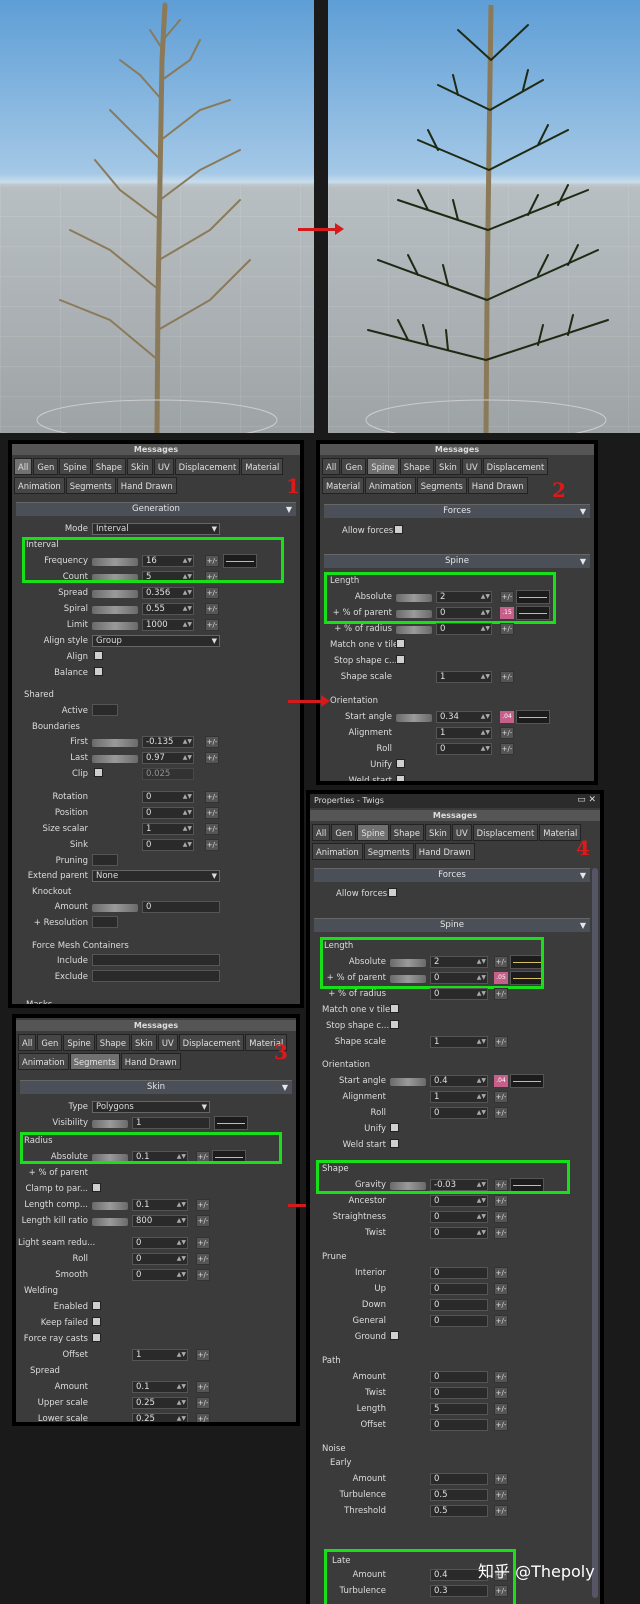 This screenshot has height=1604, width=640. I want to click on rotation-plus-minus-button: +/-, so click(212, 797).